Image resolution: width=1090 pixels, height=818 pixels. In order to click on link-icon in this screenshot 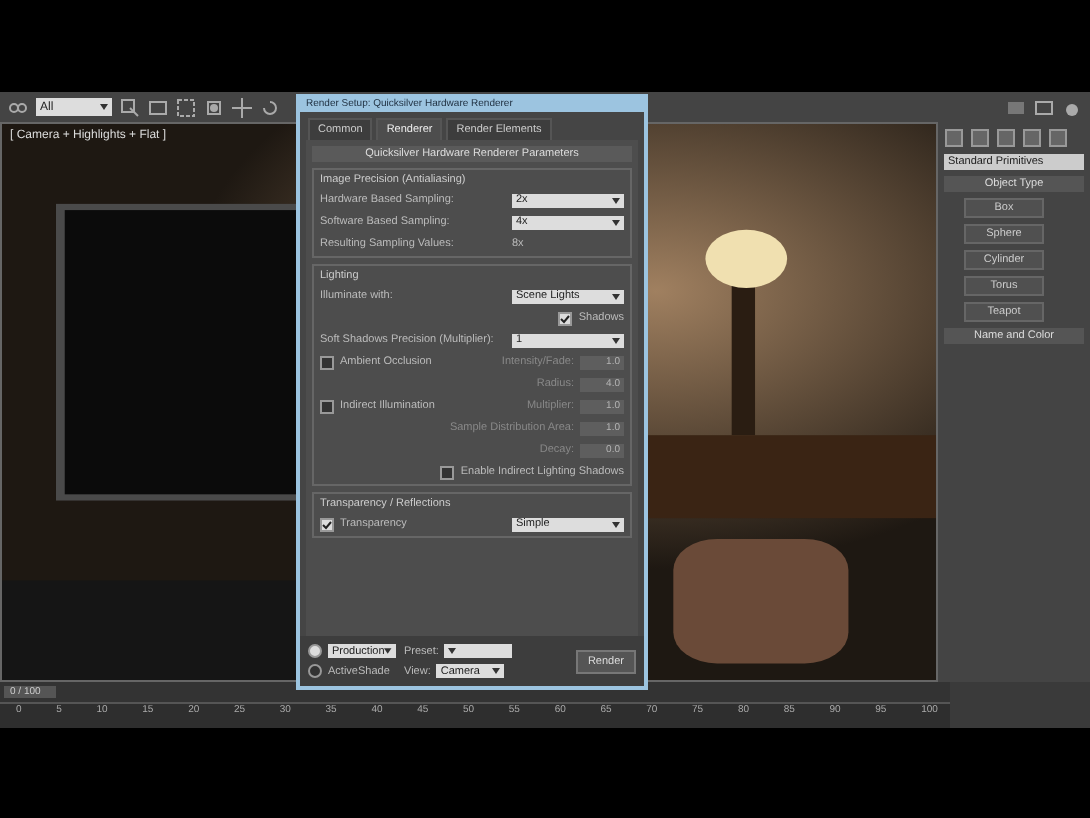, I will do `click(18, 107)`.